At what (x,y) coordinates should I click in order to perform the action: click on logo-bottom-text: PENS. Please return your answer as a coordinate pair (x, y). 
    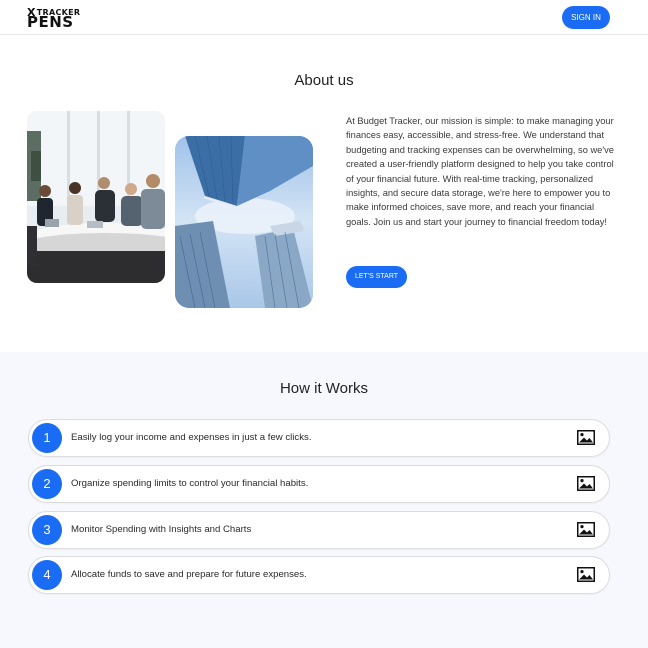
    Looking at the image, I should click on (50, 22).